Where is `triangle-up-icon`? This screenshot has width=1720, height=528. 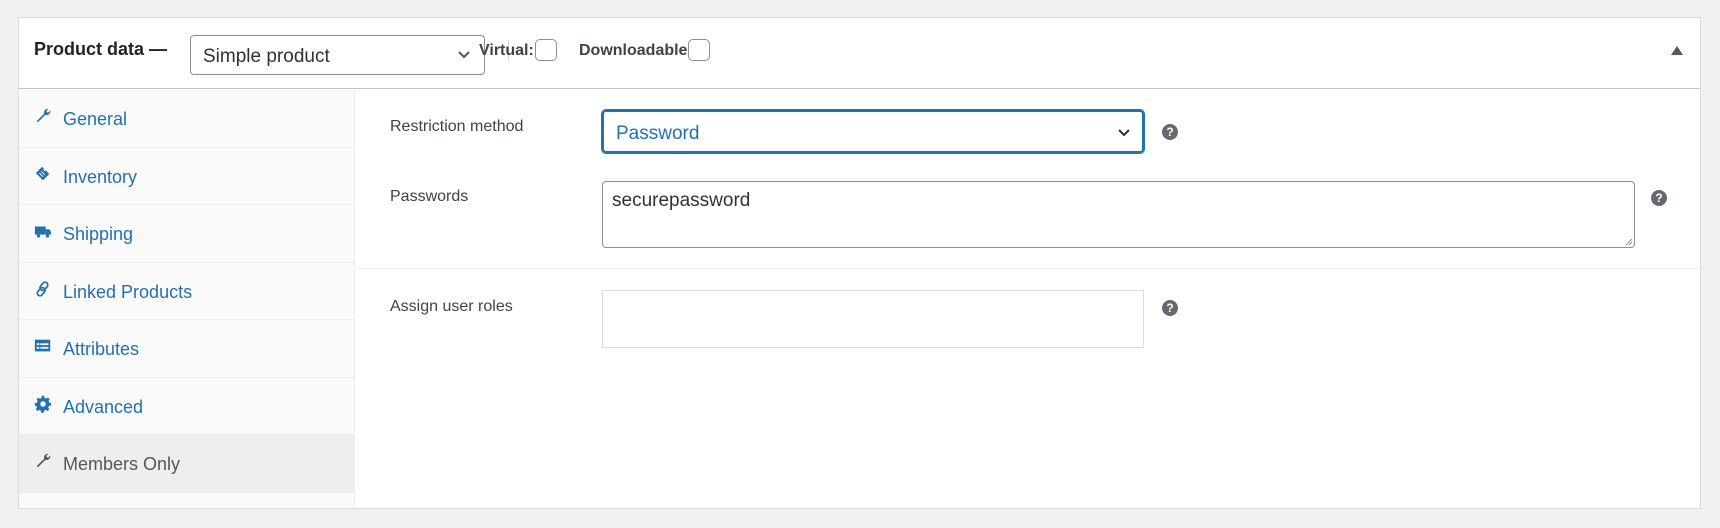 triangle-up-icon is located at coordinates (1677, 50).